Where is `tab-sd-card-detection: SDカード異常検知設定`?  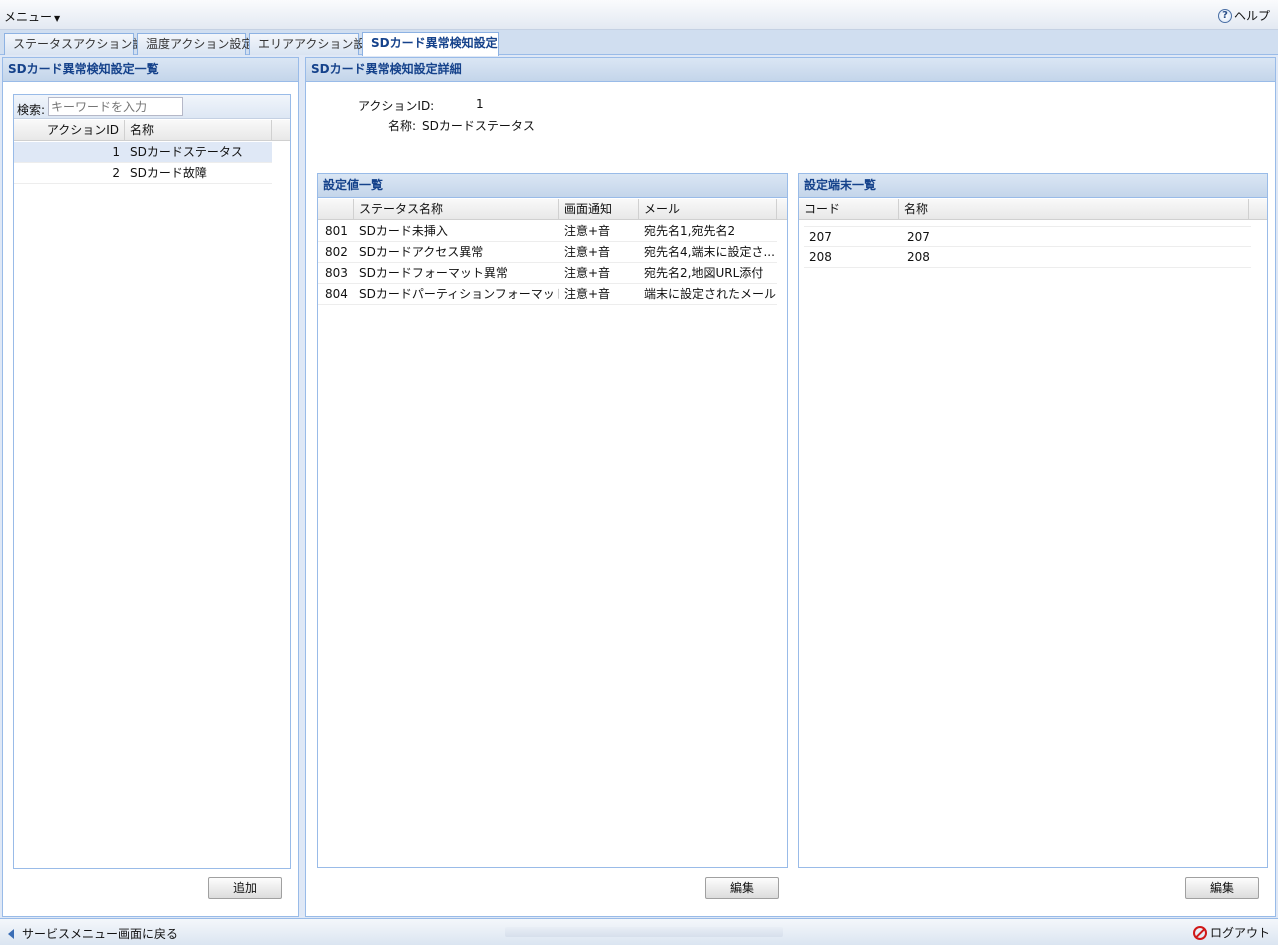 tab-sd-card-detection: SDカード異常検知設定 is located at coordinates (430, 44).